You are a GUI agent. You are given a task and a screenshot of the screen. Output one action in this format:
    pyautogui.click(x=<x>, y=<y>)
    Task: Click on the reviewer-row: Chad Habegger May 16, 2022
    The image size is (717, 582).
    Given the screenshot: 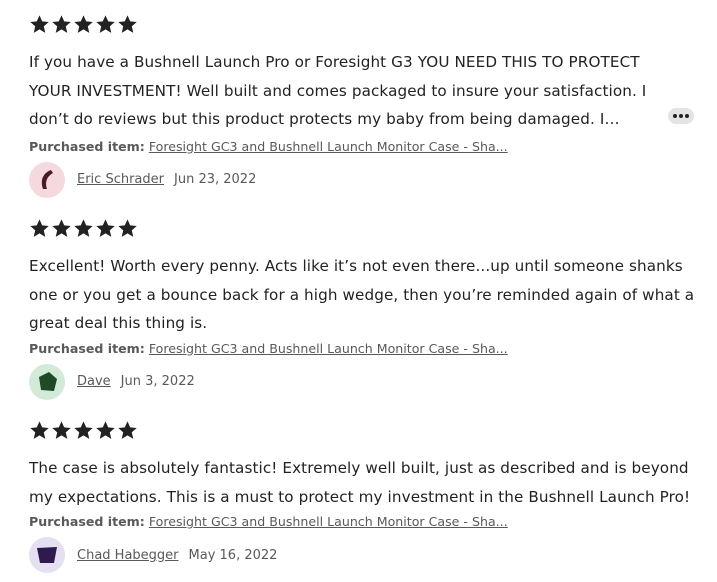 What is the action you would take?
    pyautogui.click(x=369, y=555)
    